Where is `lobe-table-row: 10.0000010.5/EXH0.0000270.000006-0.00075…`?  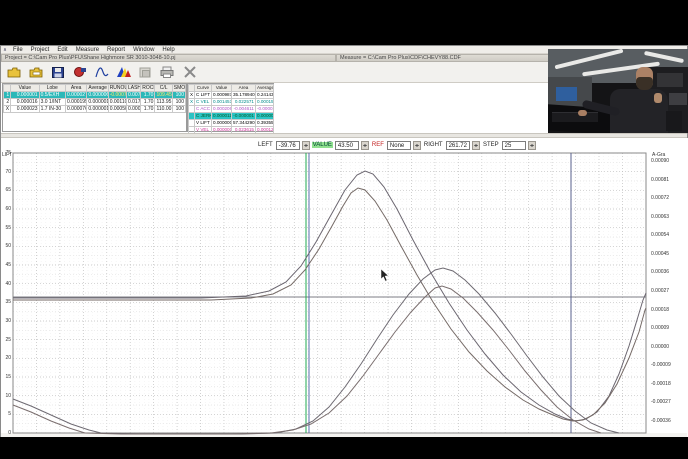
lobe-table-row: 10.0000010.5/EXH0.0000270.000006-0.00075… is located at coordinates (94, 95).